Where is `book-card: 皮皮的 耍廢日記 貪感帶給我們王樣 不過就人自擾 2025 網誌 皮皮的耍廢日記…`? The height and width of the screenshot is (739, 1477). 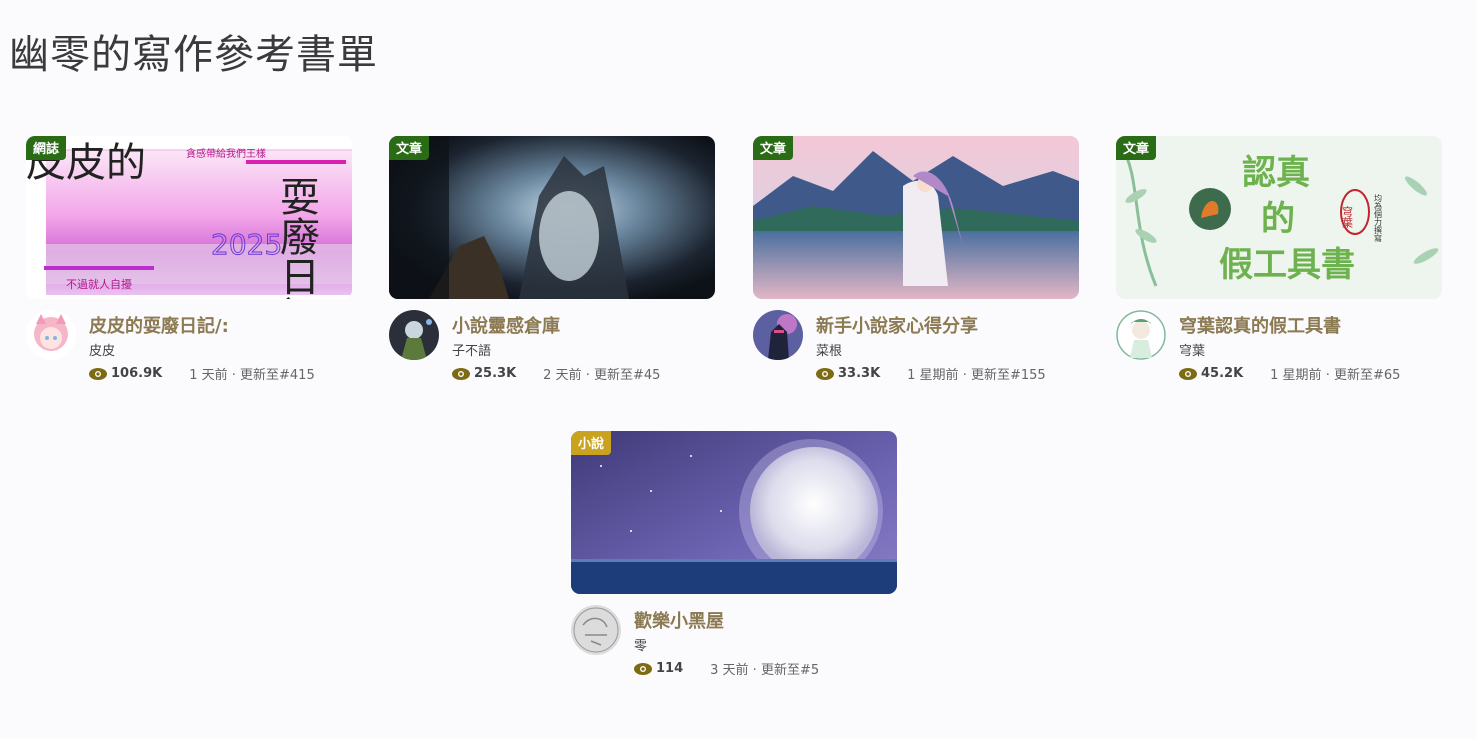 book-card: 皮皮的 耍廢日記 貪感帶給我們王樣 不過就人自擾 2025 網誌 皮皮的耍廢日記… is located at coordinates (189, 259).